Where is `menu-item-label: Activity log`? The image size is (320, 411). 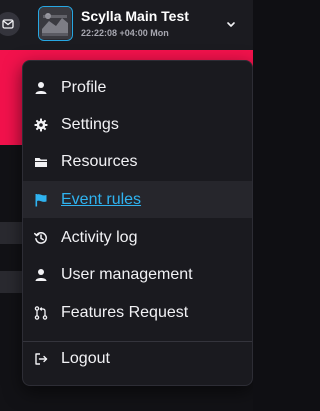
menu-item-label: Activity log is located at coordinates (99, 237).